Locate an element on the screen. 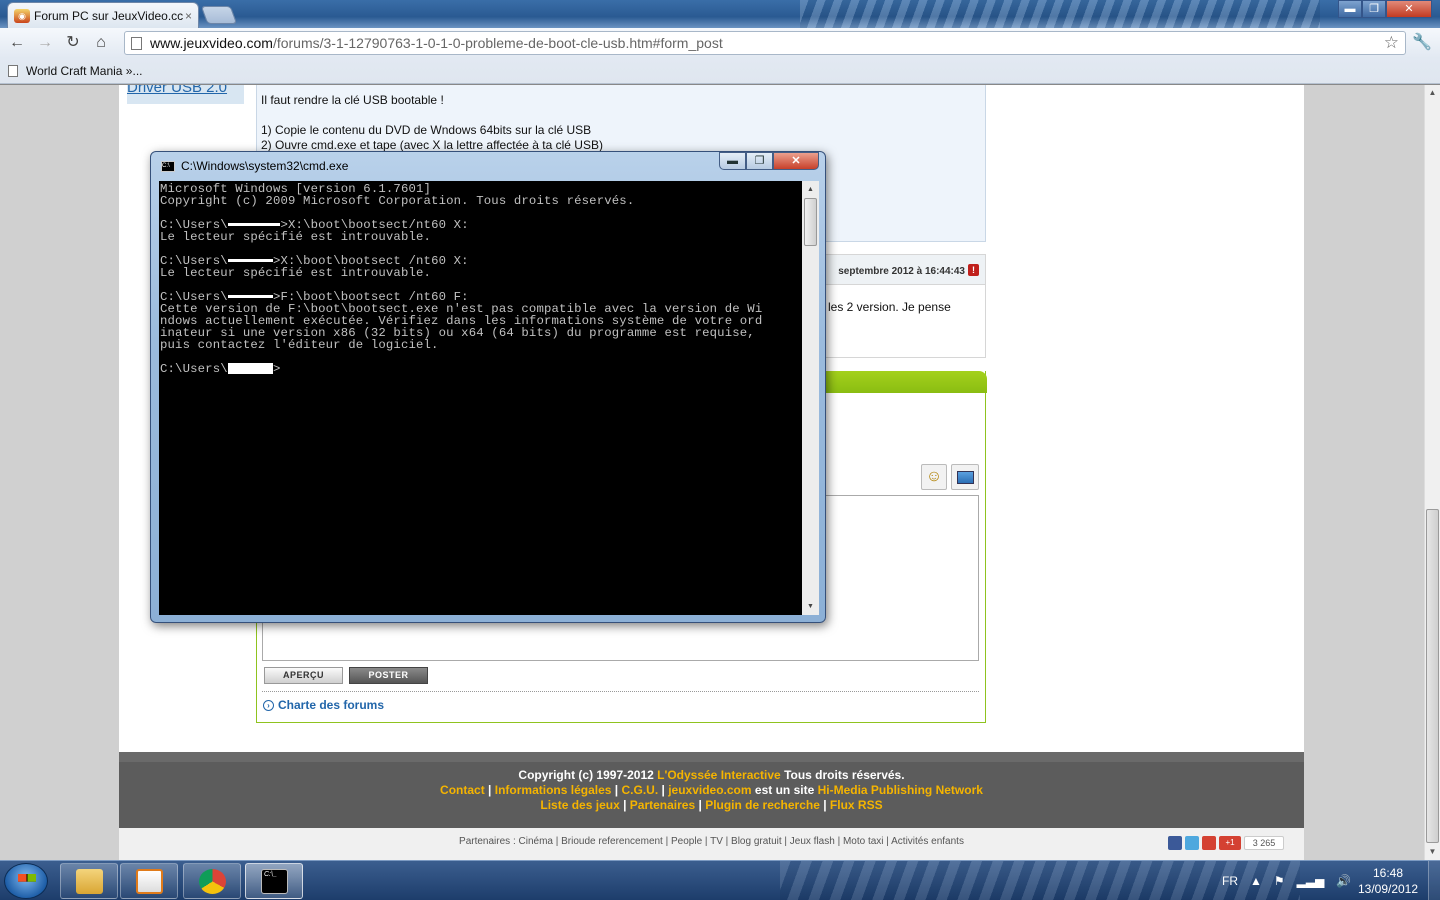  chrome-taskbar-button is located at coordinates (212, 881).